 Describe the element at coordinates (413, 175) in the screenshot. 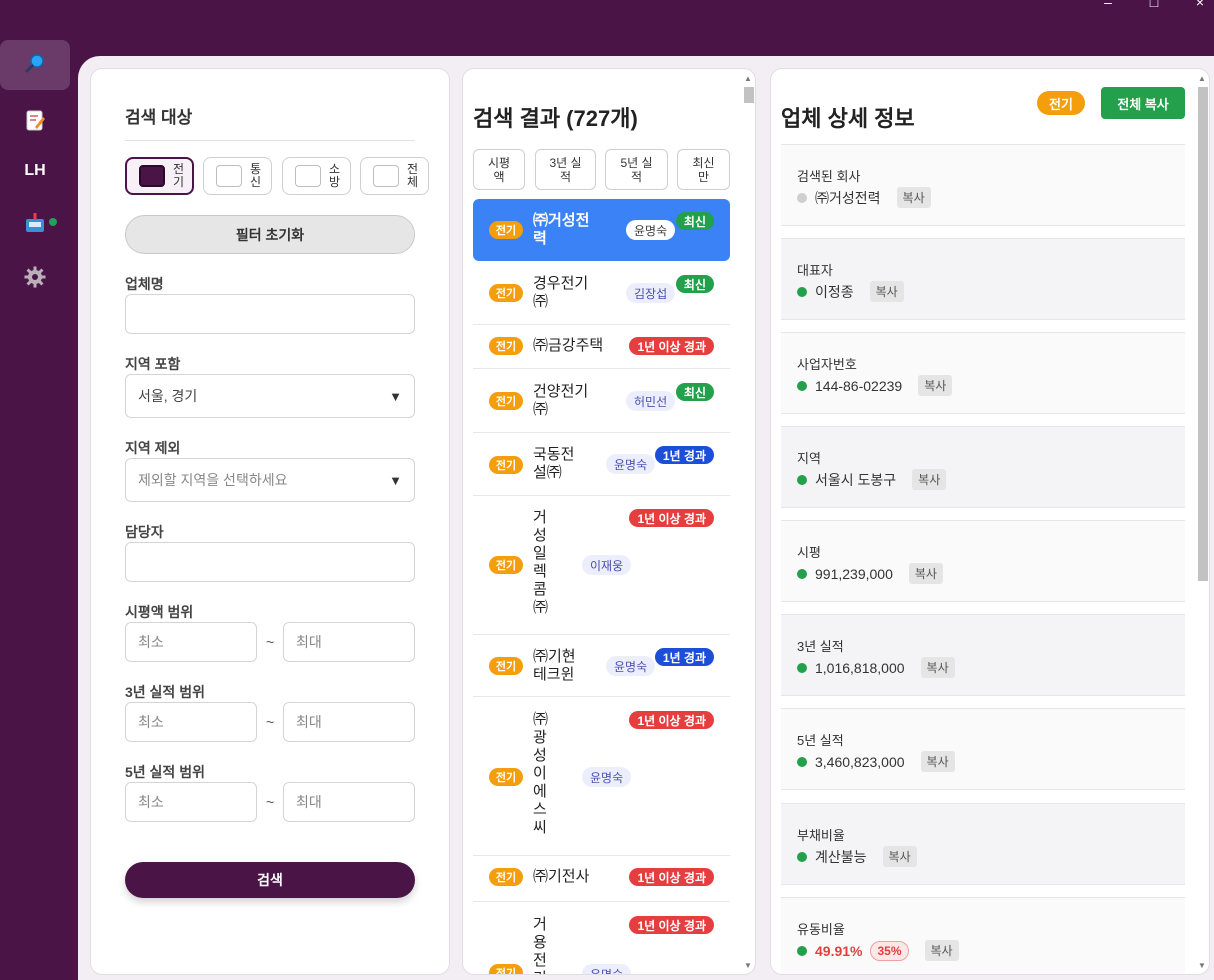

I see `category-label: 전체` at that location.